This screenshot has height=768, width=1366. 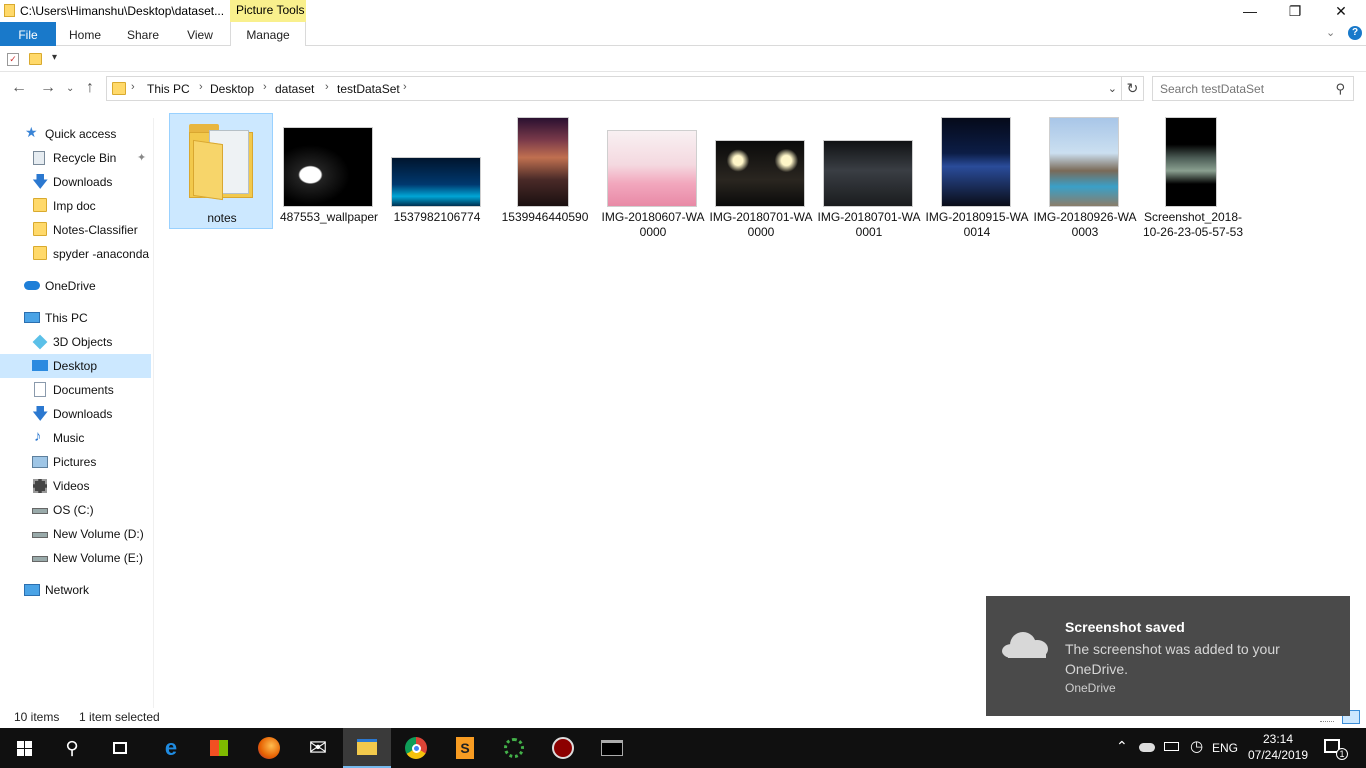 I want to click on file-tile-img-20180915-wa0014: IMG-20180915-WA0014, so click(x=977, y=176).